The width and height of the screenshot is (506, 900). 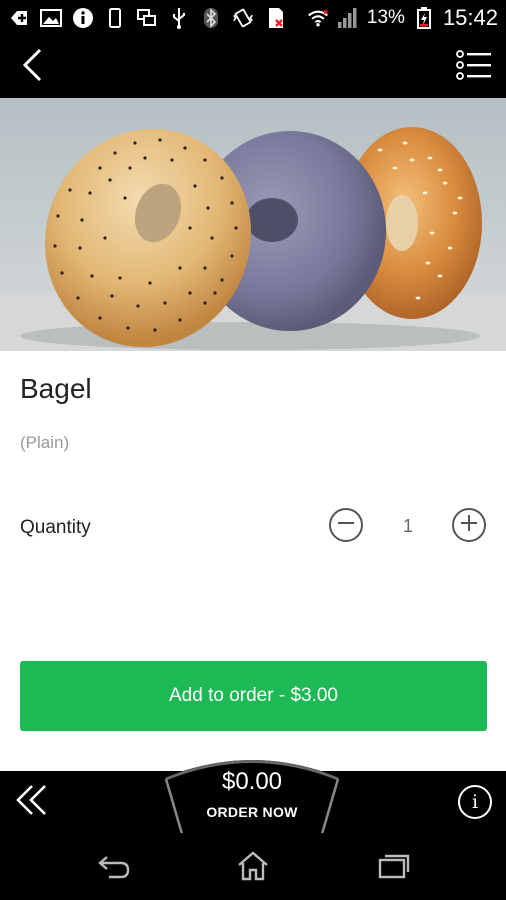 I want to click on back-button, so click(x=32, y=67).